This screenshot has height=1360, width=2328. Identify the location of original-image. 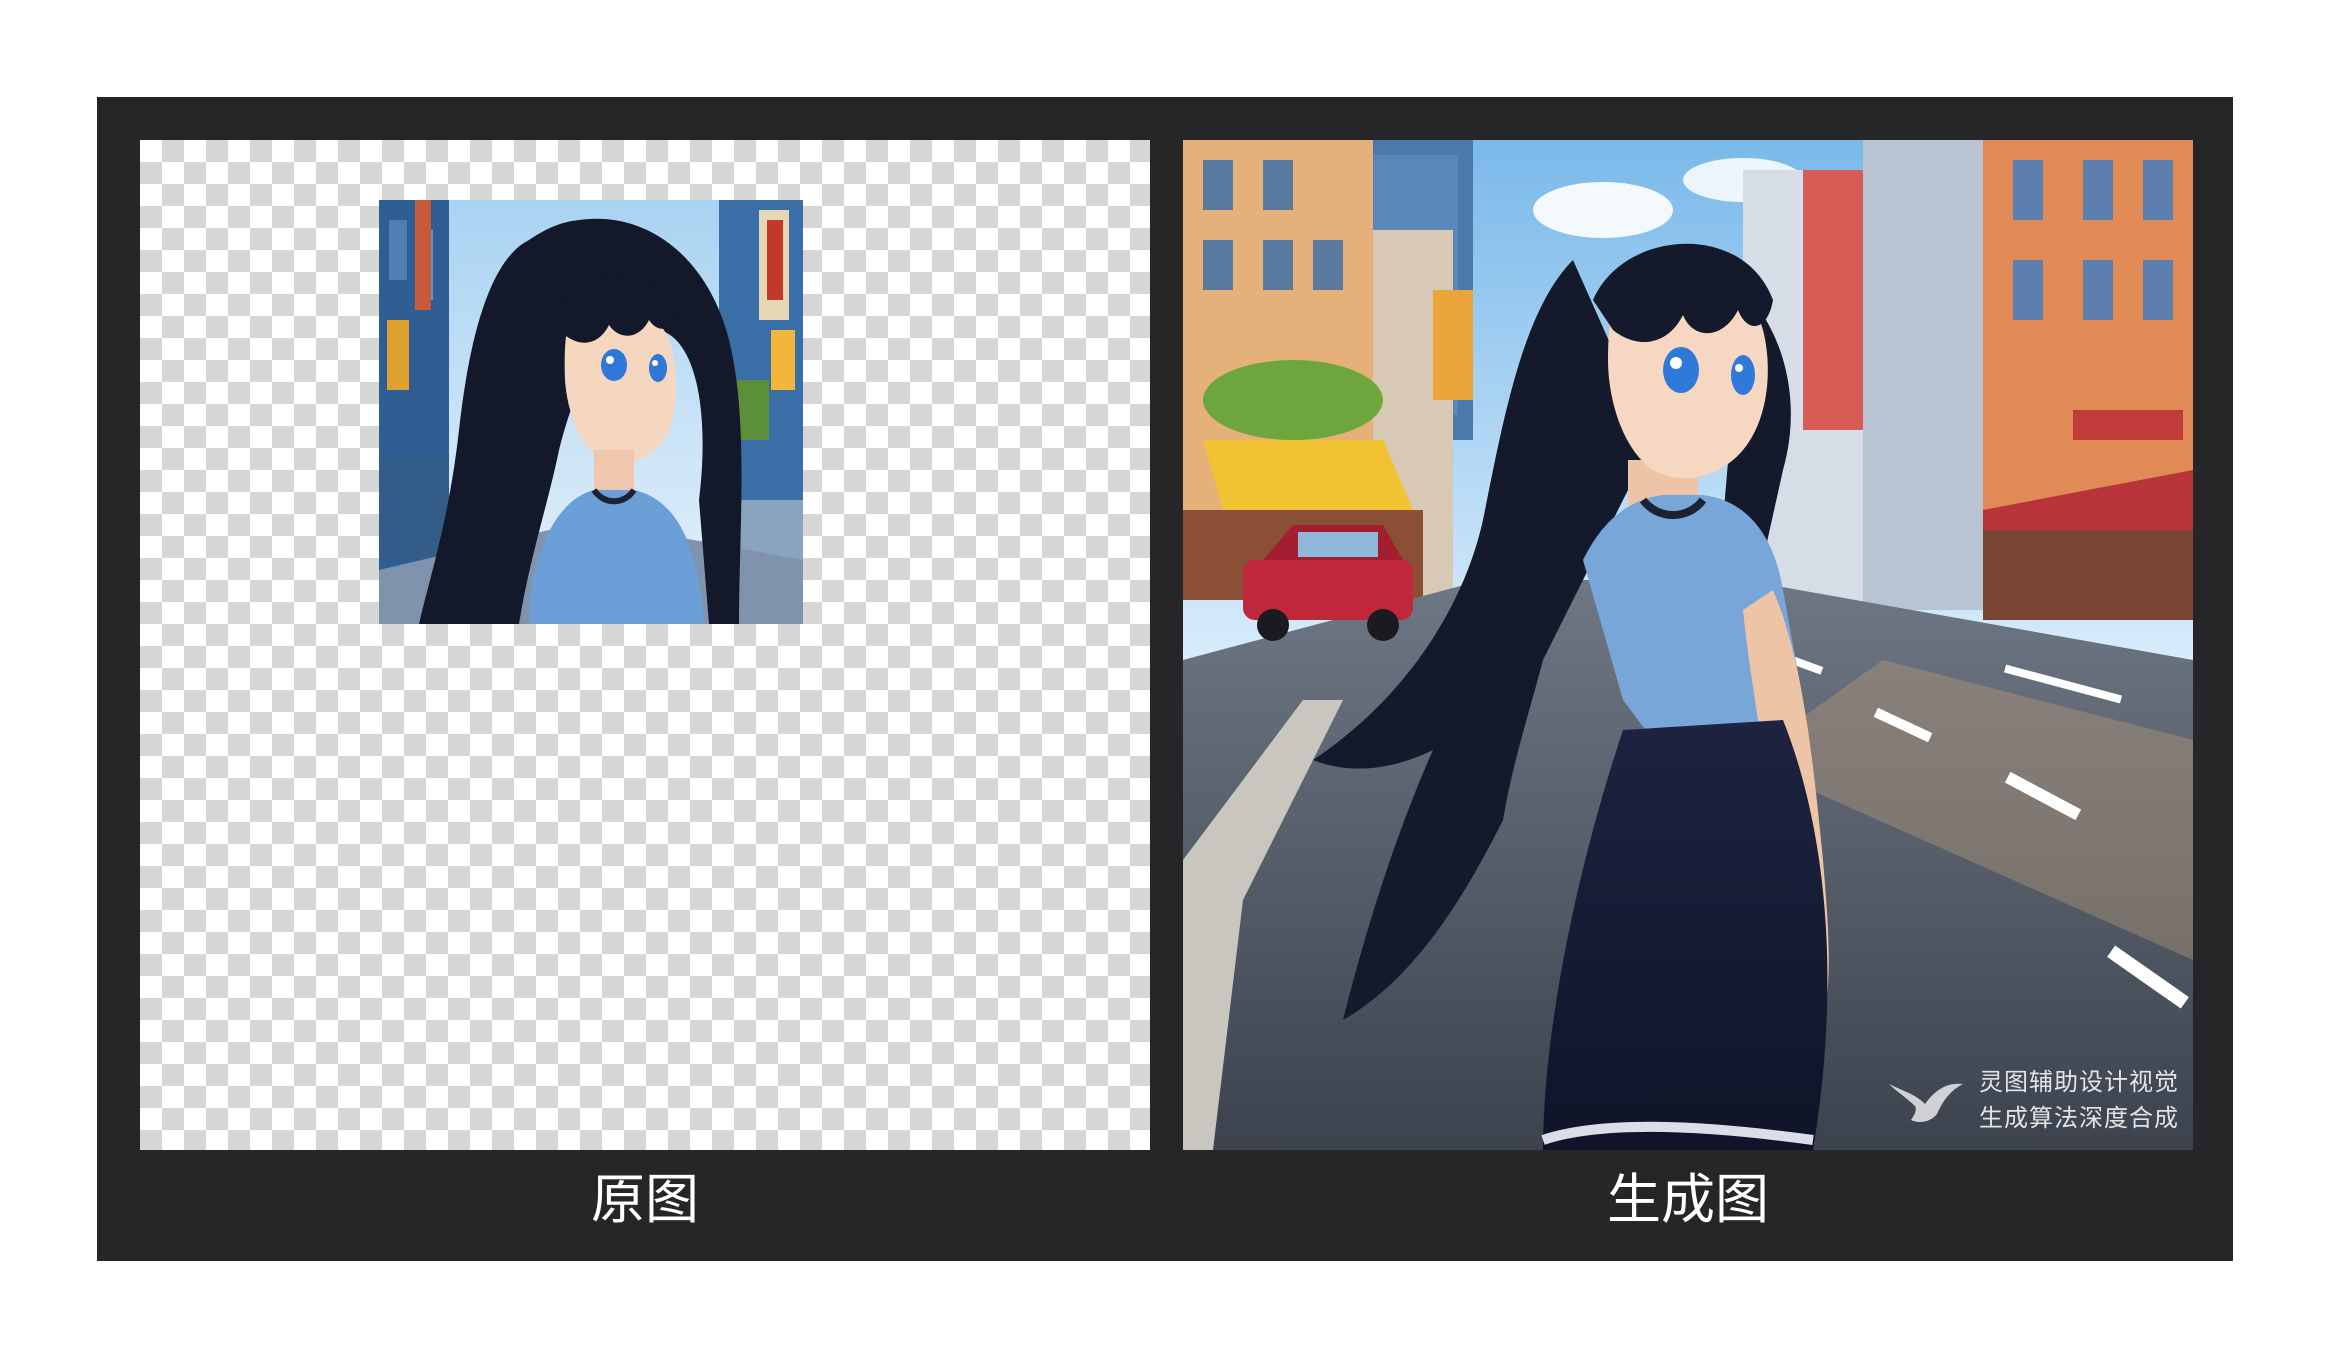
(591, 412).